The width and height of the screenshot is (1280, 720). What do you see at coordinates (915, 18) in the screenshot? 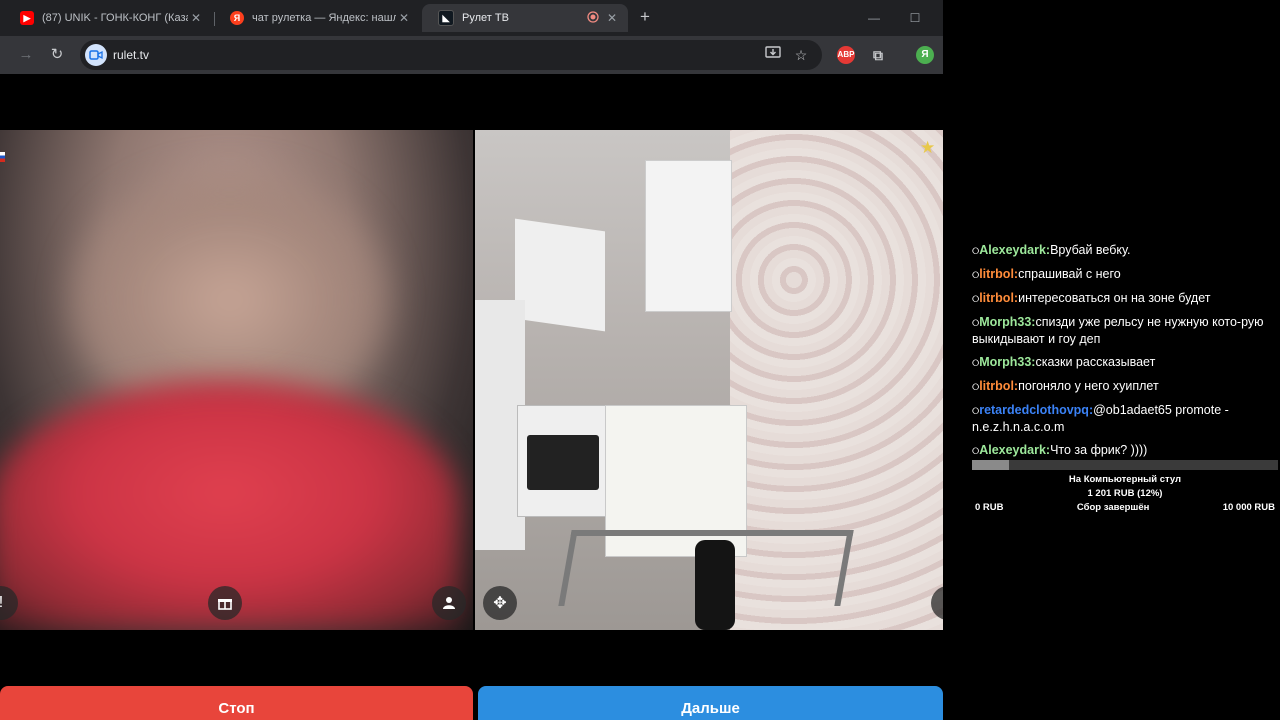
I see `maximize-icon: ☐` at bounding box center [915, 18].